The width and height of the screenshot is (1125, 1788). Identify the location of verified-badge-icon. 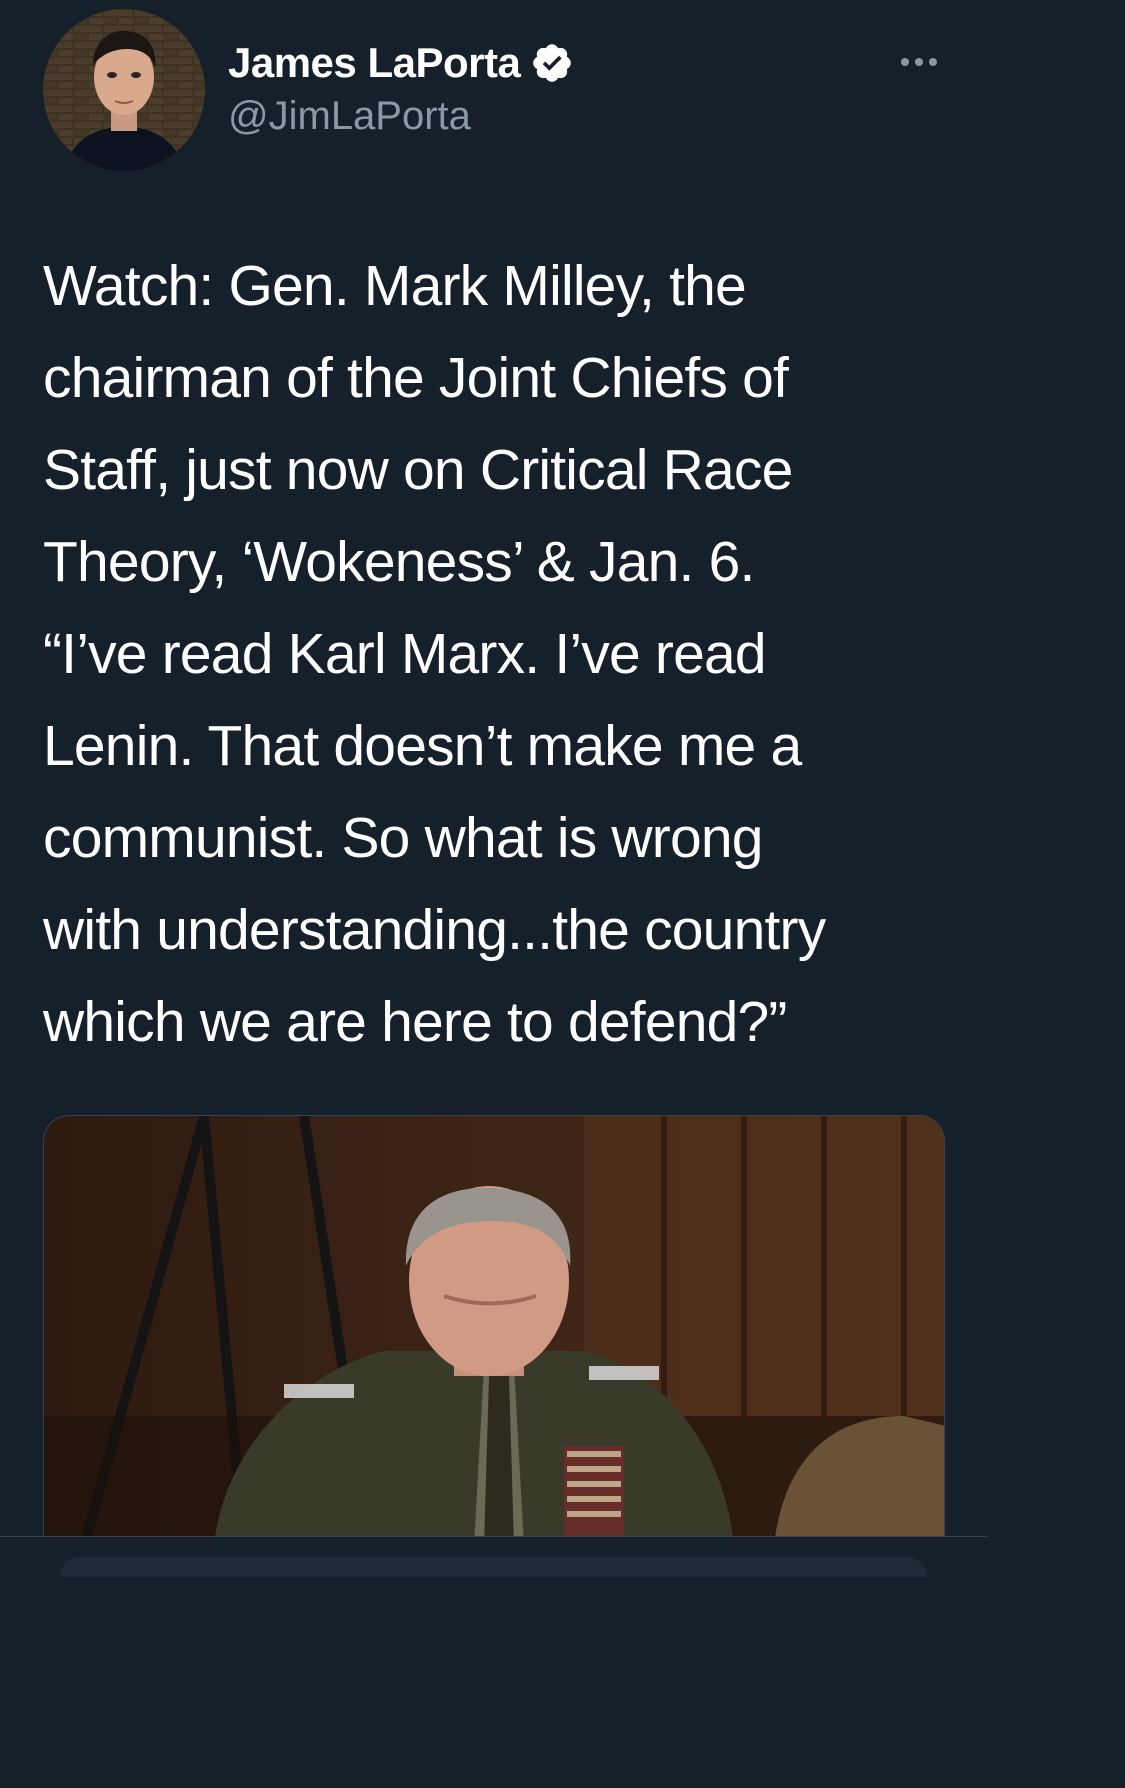
(552, 63).